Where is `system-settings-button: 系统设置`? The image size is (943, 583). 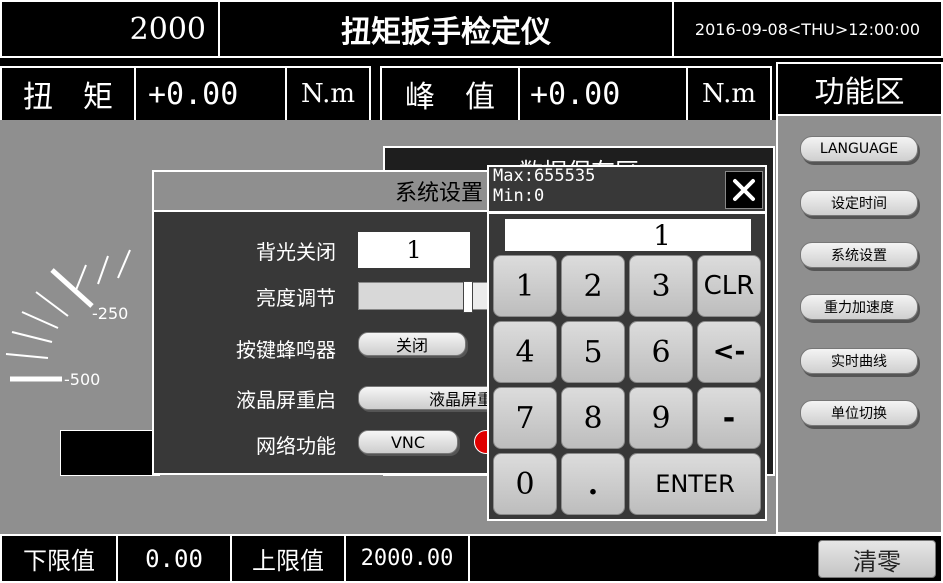 system-settings-button: 系统设置 is located at coordinates (859, 255).